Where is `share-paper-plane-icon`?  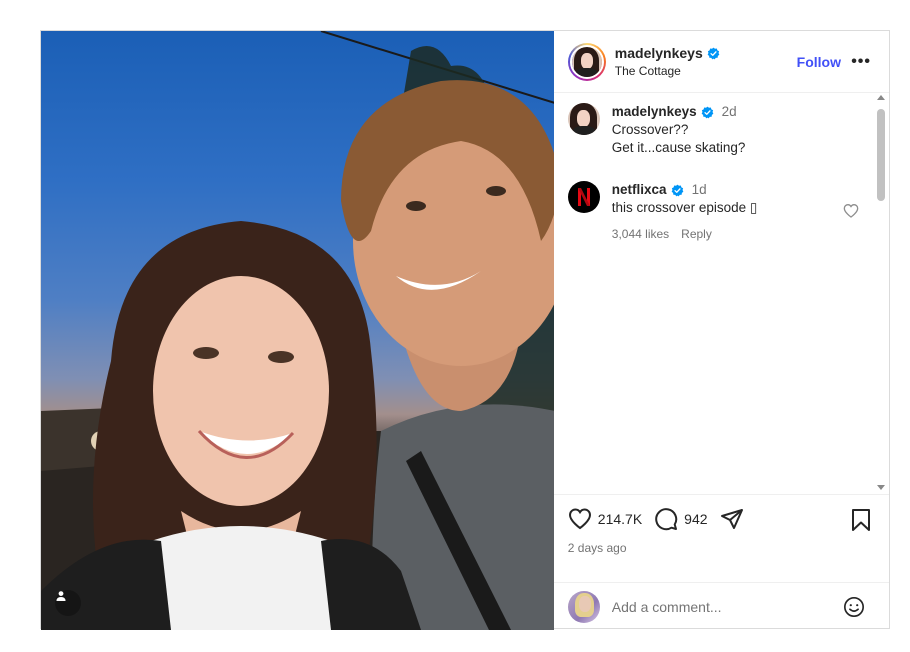
share-paper-plane-icon is located at coordinates (732, 519).